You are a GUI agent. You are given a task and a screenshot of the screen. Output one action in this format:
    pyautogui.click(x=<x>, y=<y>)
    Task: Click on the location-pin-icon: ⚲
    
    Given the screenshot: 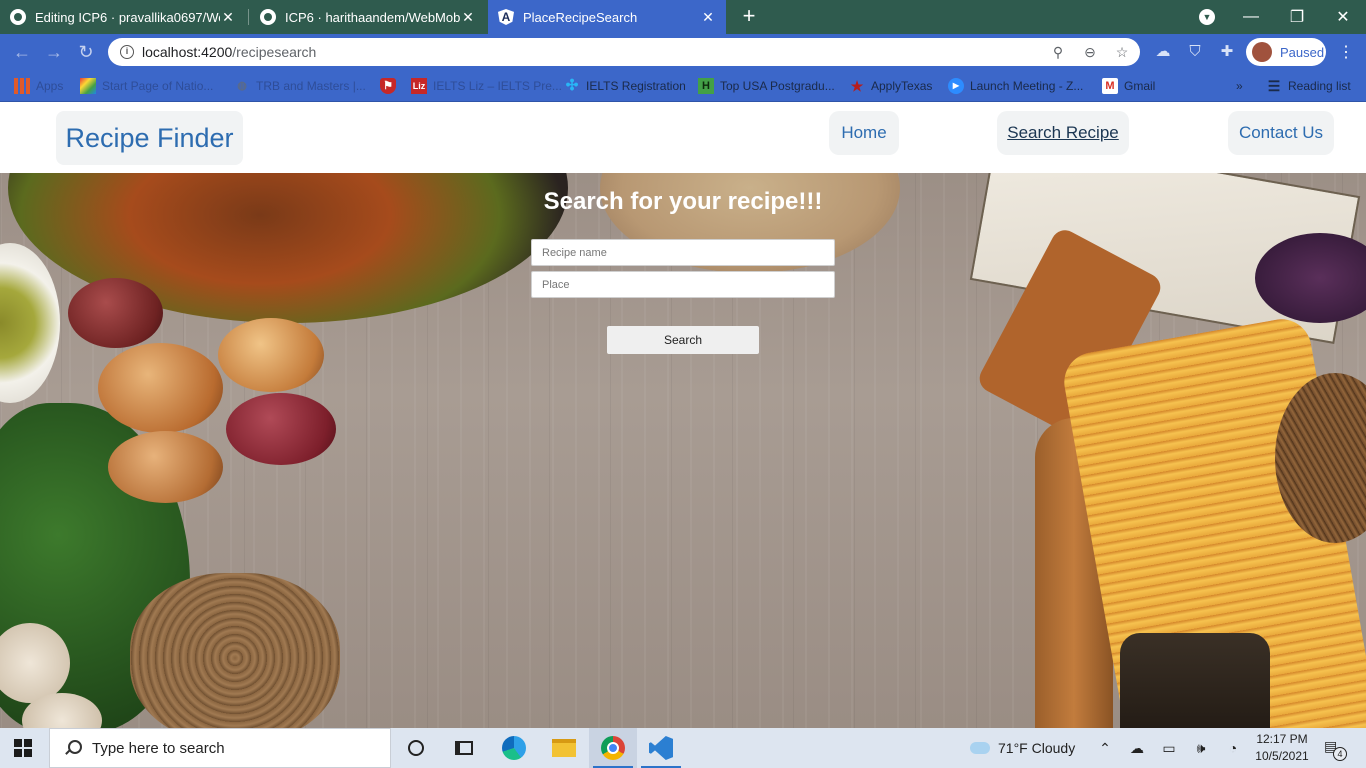 What is the action you would take?
    pyautogui.click(x=1058, y=52)
    